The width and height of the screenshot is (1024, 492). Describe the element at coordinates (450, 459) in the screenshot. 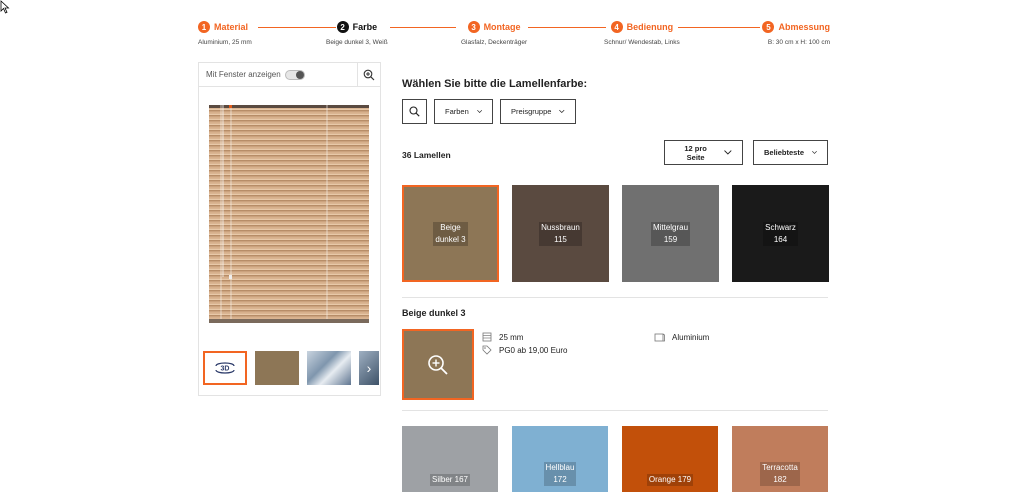

I see `swatch-silber: Silber 167` at that location.